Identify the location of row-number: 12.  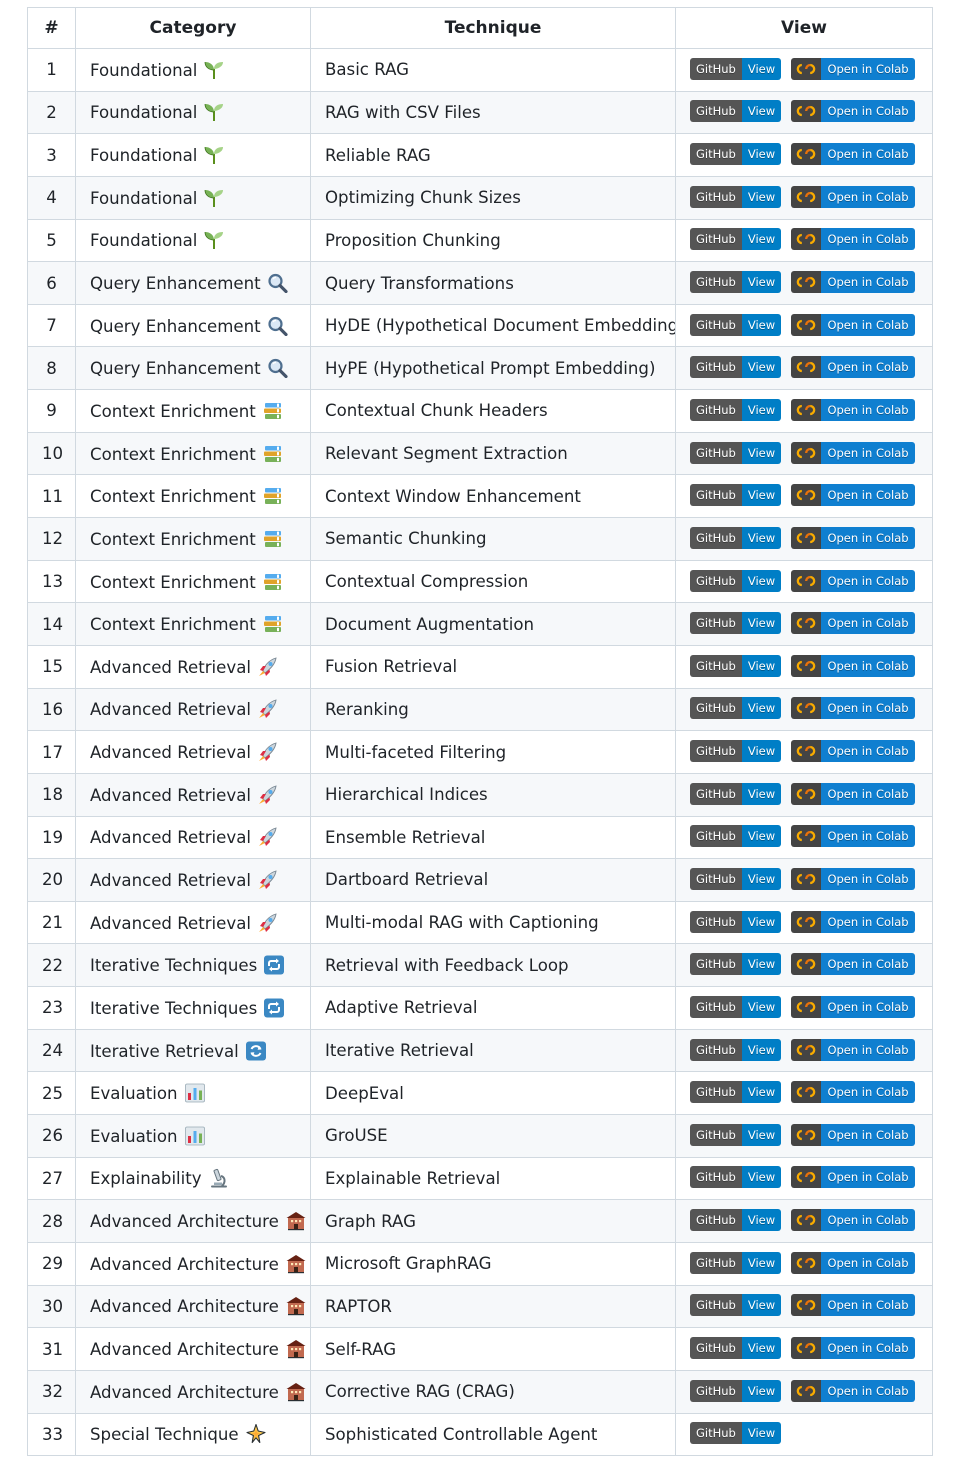
(51, 539).